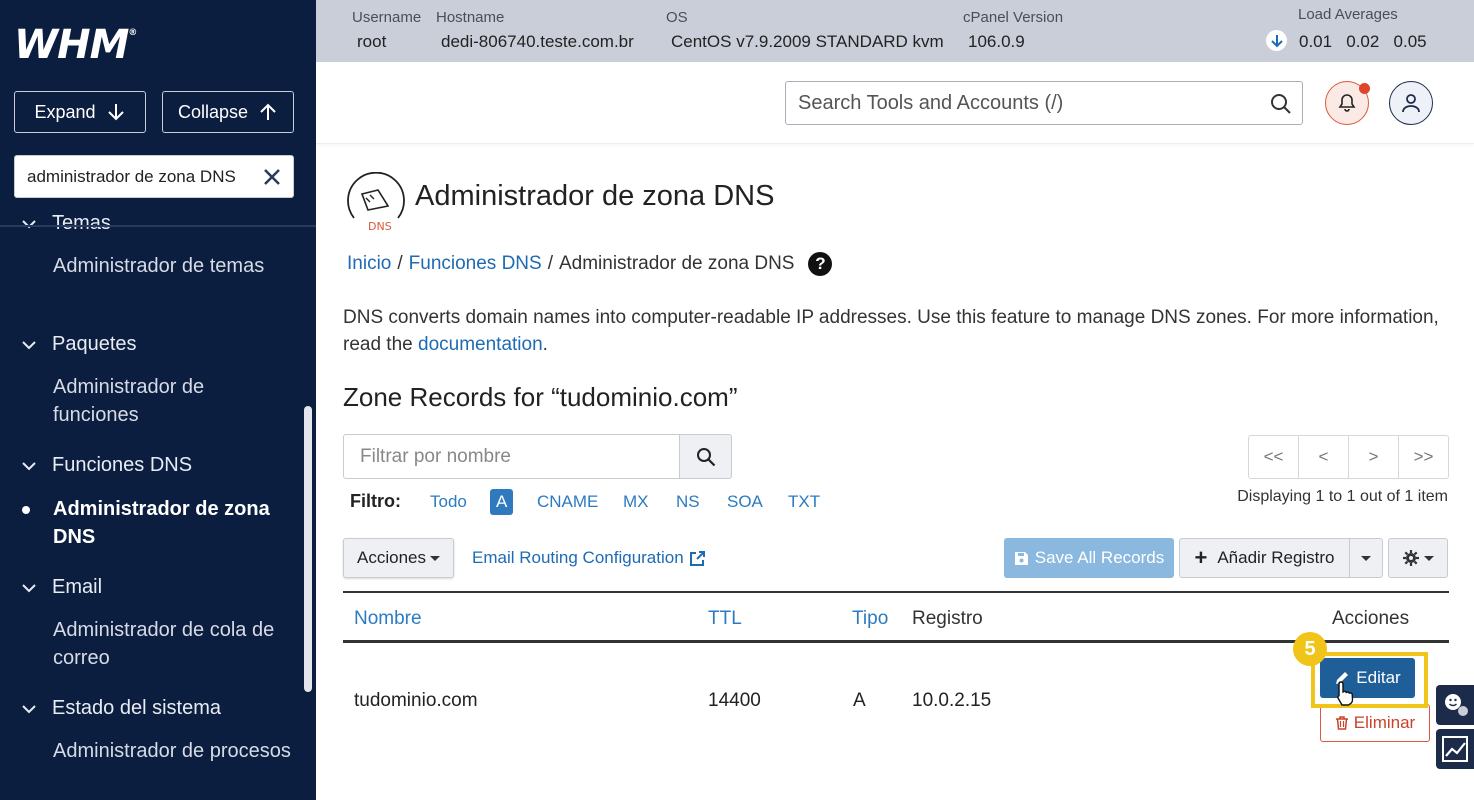 The width and height of the screenshot is (1474, 800). What do you see at coordinates (173, 266) in the screenshot?
I see `sidebar-item-theme-manager: Administrador de temas` at bounding box center [173, 266].